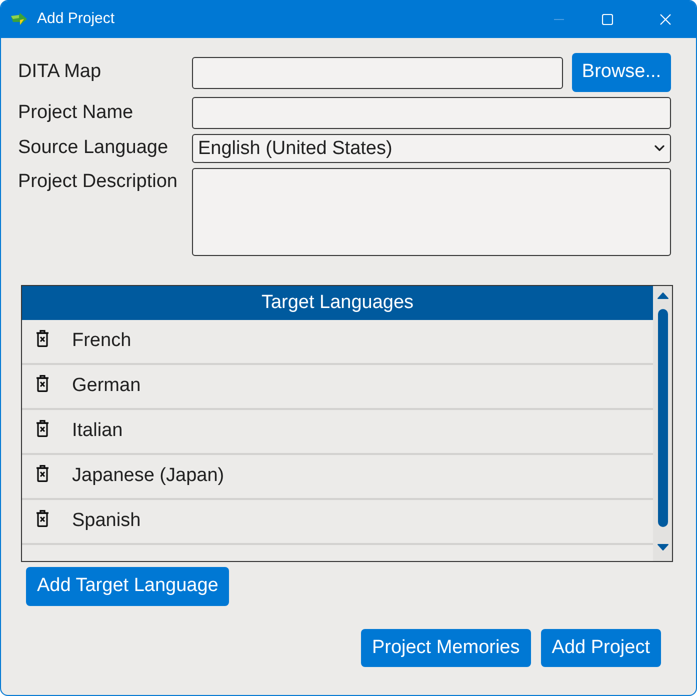 The width and height of the screenshot is (697, 696). What do you see at coordinates (662, 547) in the screenshot?
I see `scroll-down-icon` at bounding box center [662, 547].